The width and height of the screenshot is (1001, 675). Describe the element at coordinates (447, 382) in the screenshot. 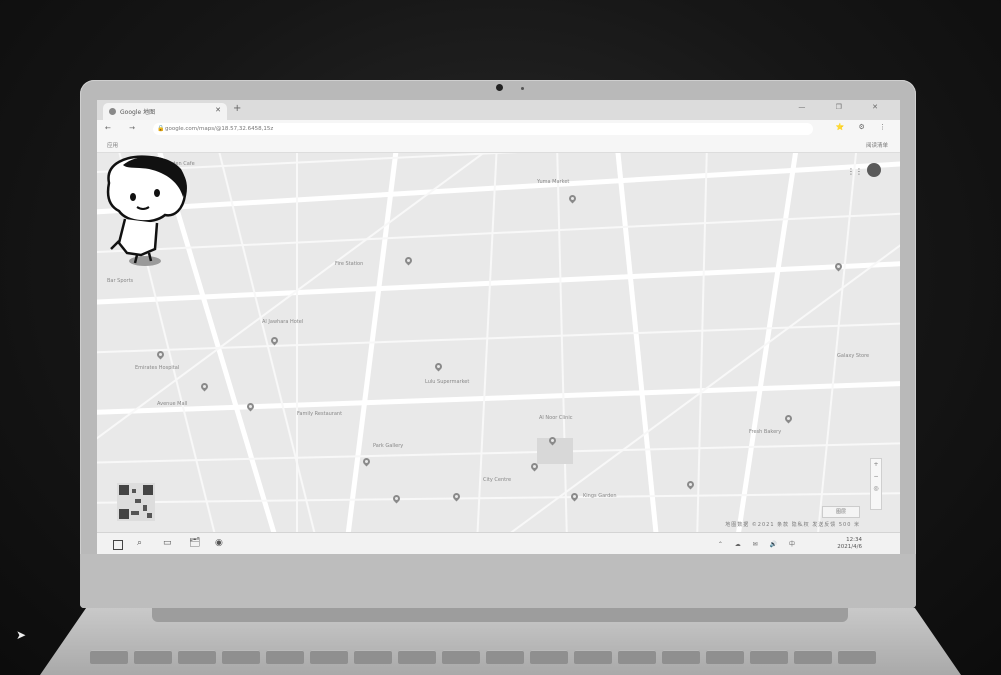

I see `map-label: Lulu Supermarket` at that location.